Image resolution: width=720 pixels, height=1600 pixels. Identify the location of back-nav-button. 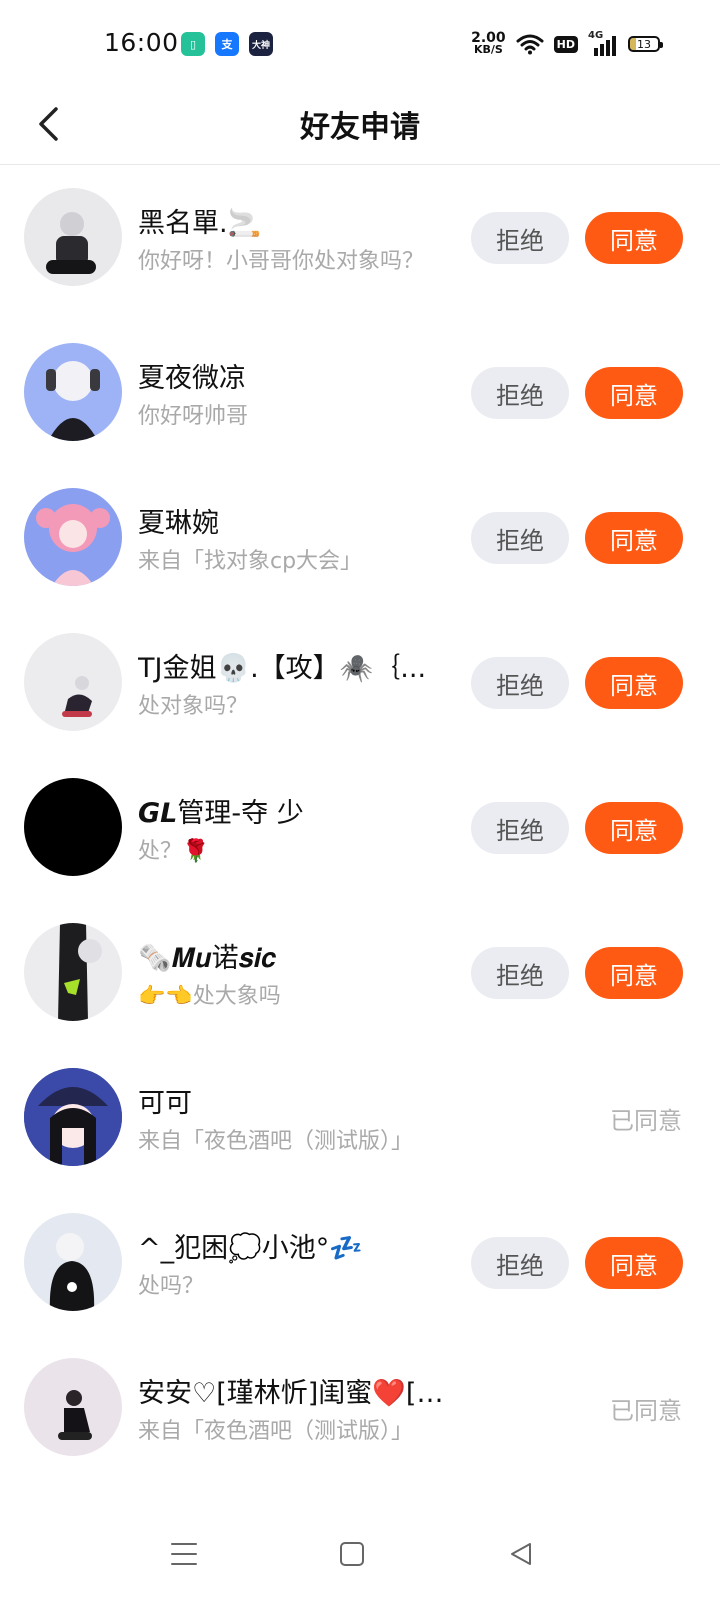
(521, 1554).